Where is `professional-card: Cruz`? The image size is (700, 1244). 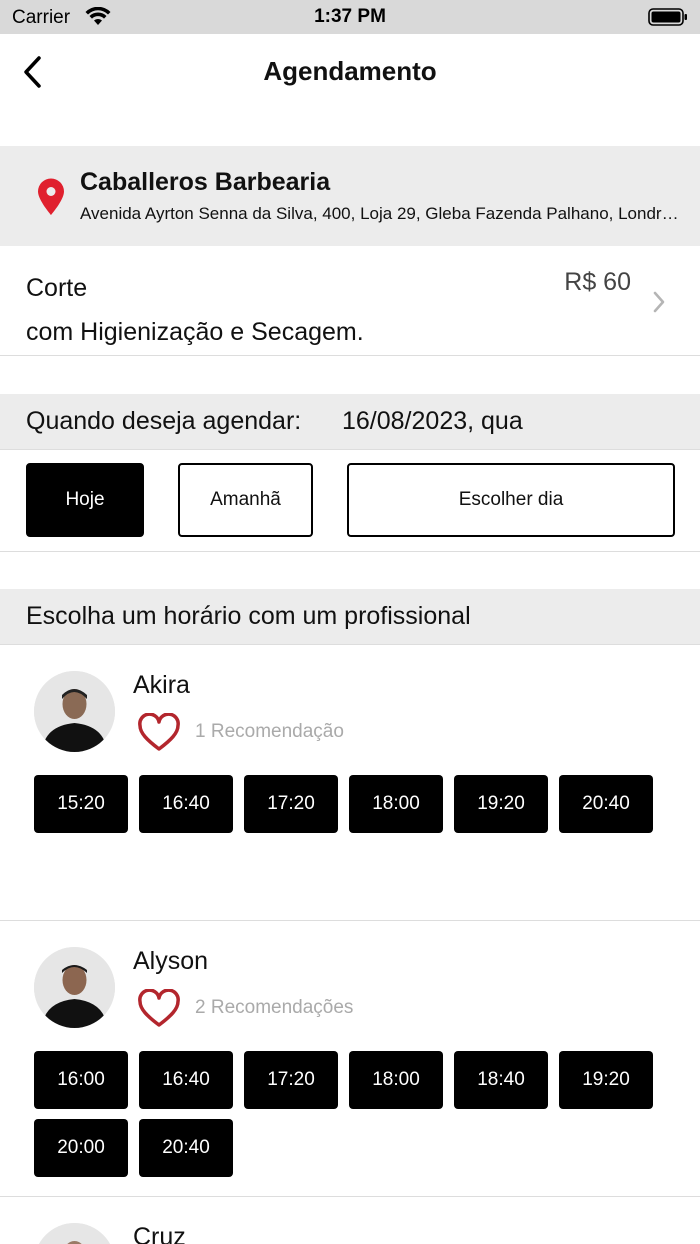 professional-card: Cruz is located at coordinates (350, 1220).